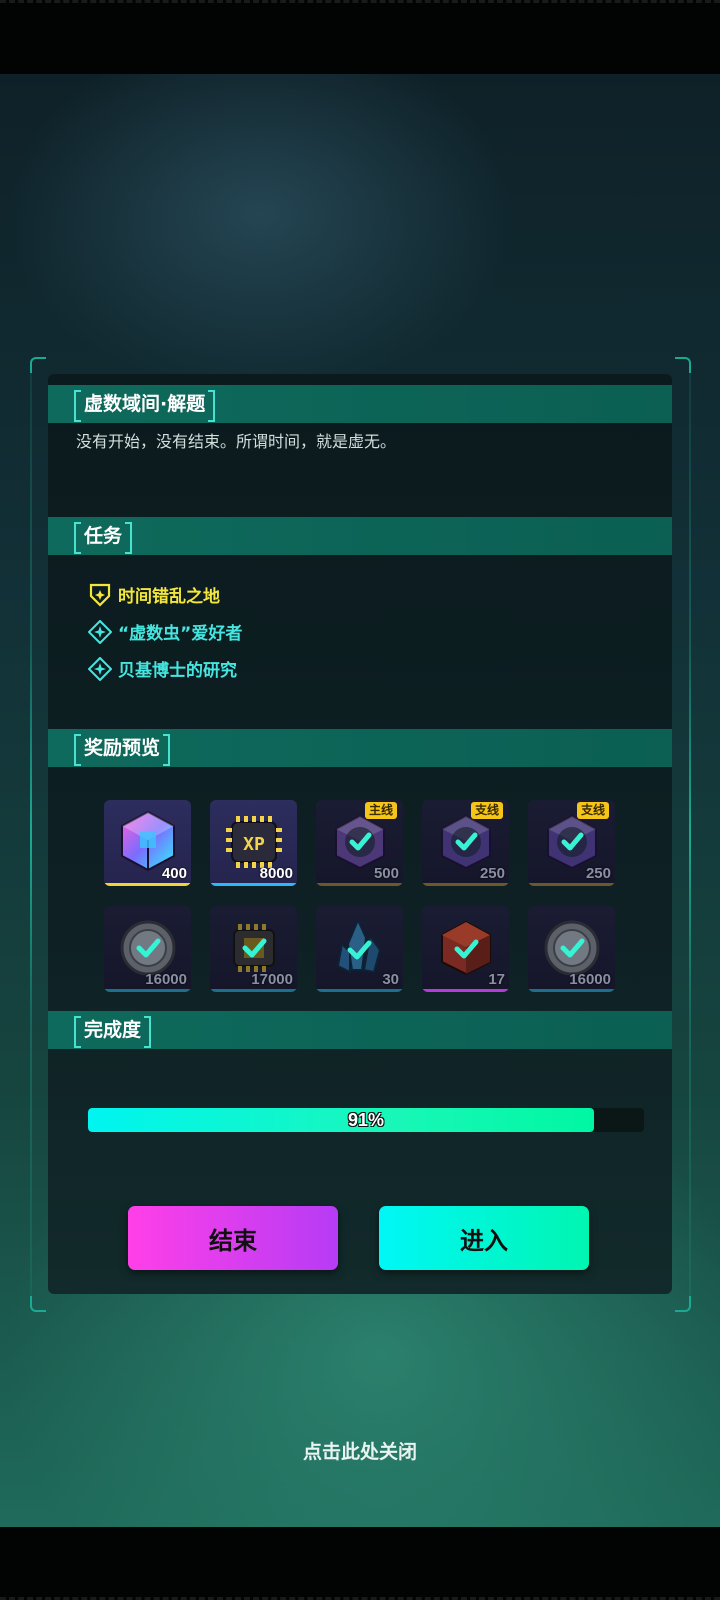 The height and width of the screenshot is (1600, 720). I want to click on section-header-tasks: 任务, so click(360, 536).